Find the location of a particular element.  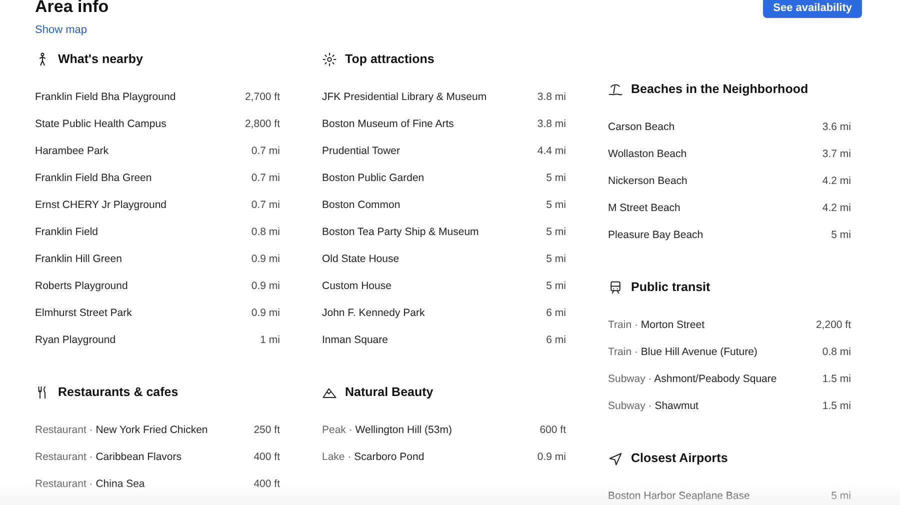

section-heading: Natural Beauty is located at coordinates (389, 392).